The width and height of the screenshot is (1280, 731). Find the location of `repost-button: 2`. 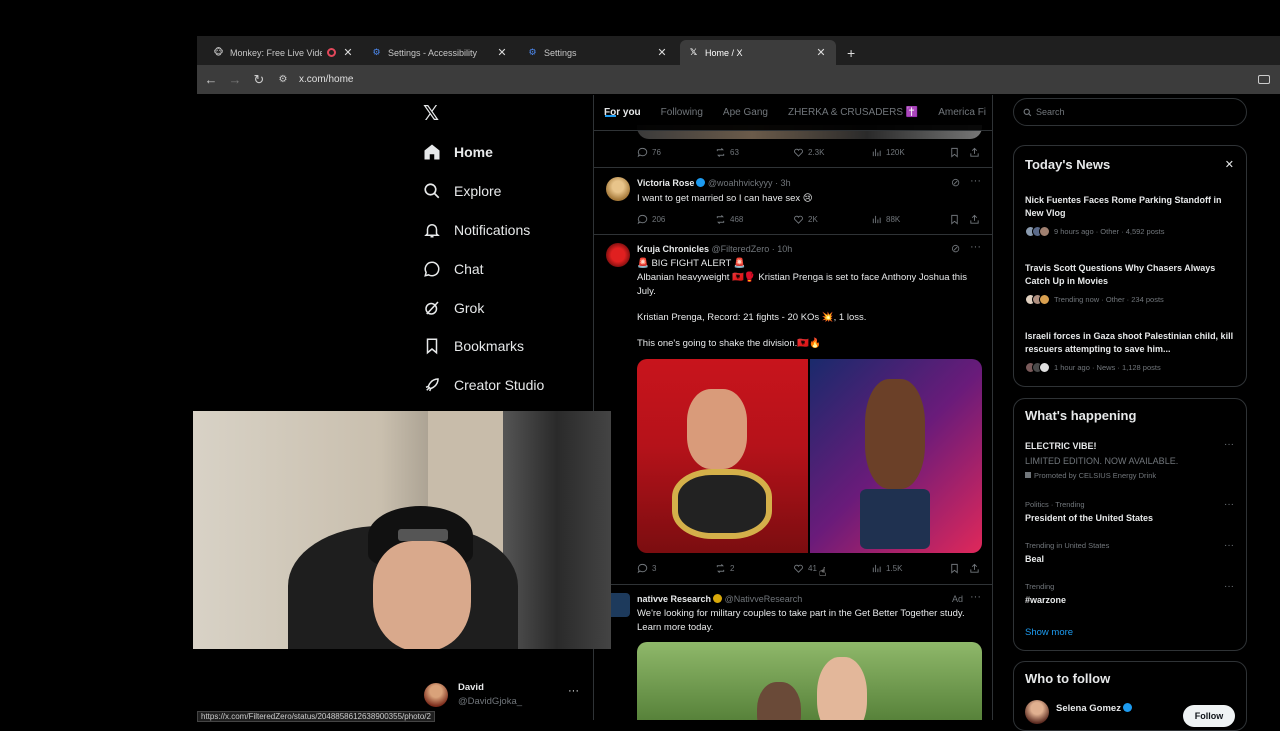

repost-button: 2 is located at coordinates (724, 568).